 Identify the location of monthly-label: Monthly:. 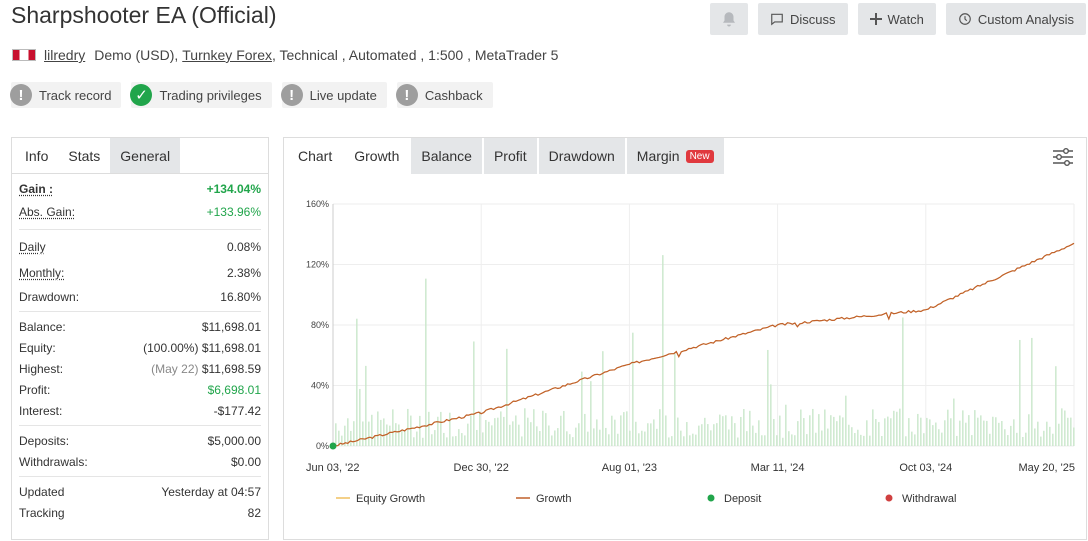
(41, 273).